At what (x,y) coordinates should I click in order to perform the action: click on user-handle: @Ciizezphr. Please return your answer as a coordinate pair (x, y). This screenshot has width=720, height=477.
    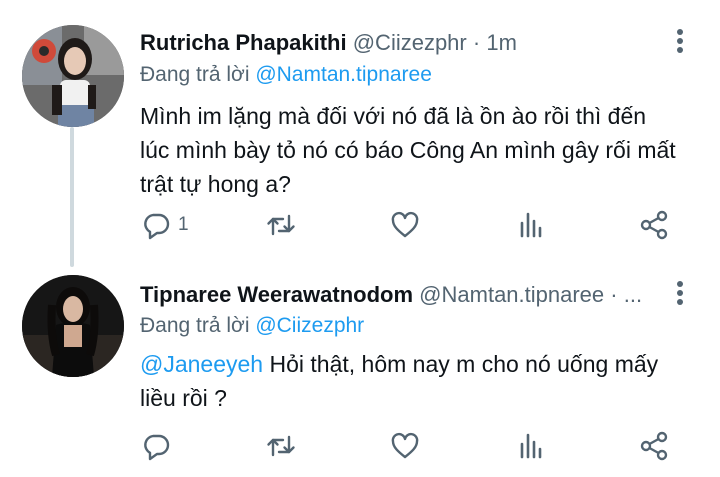
    Looking at the image, I should click on (410, 42).